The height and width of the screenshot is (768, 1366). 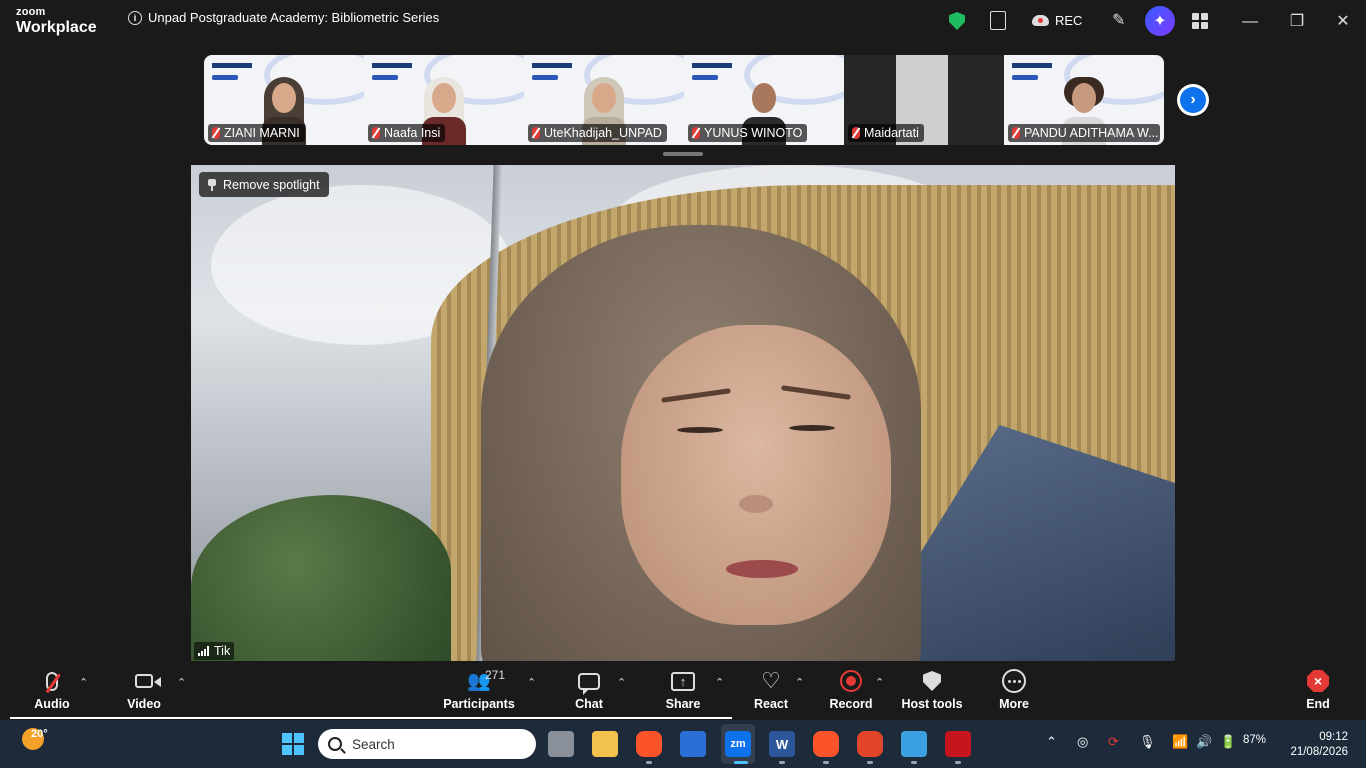 I want to click on react-button: ♡ React, so click(x=771, y=689).